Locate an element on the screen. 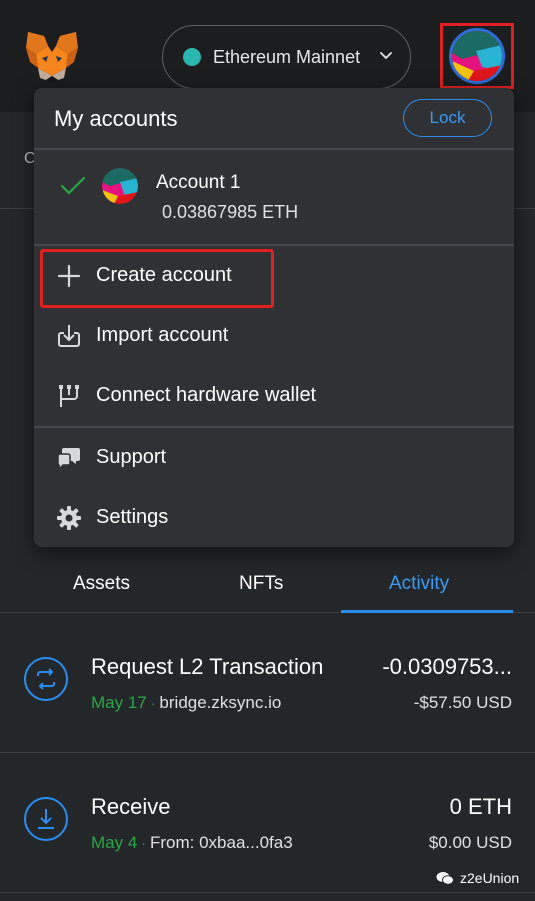  import-account-label: Import account is located at coordinates (162, 335).